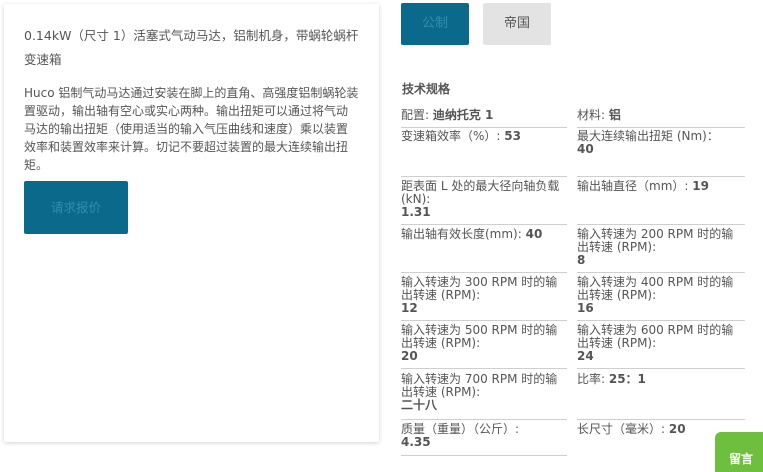 The width and height of the screenshot is (763, 472). I want to click on spec-item: 输出轴直径（mm）: 19, so click(661, 201).